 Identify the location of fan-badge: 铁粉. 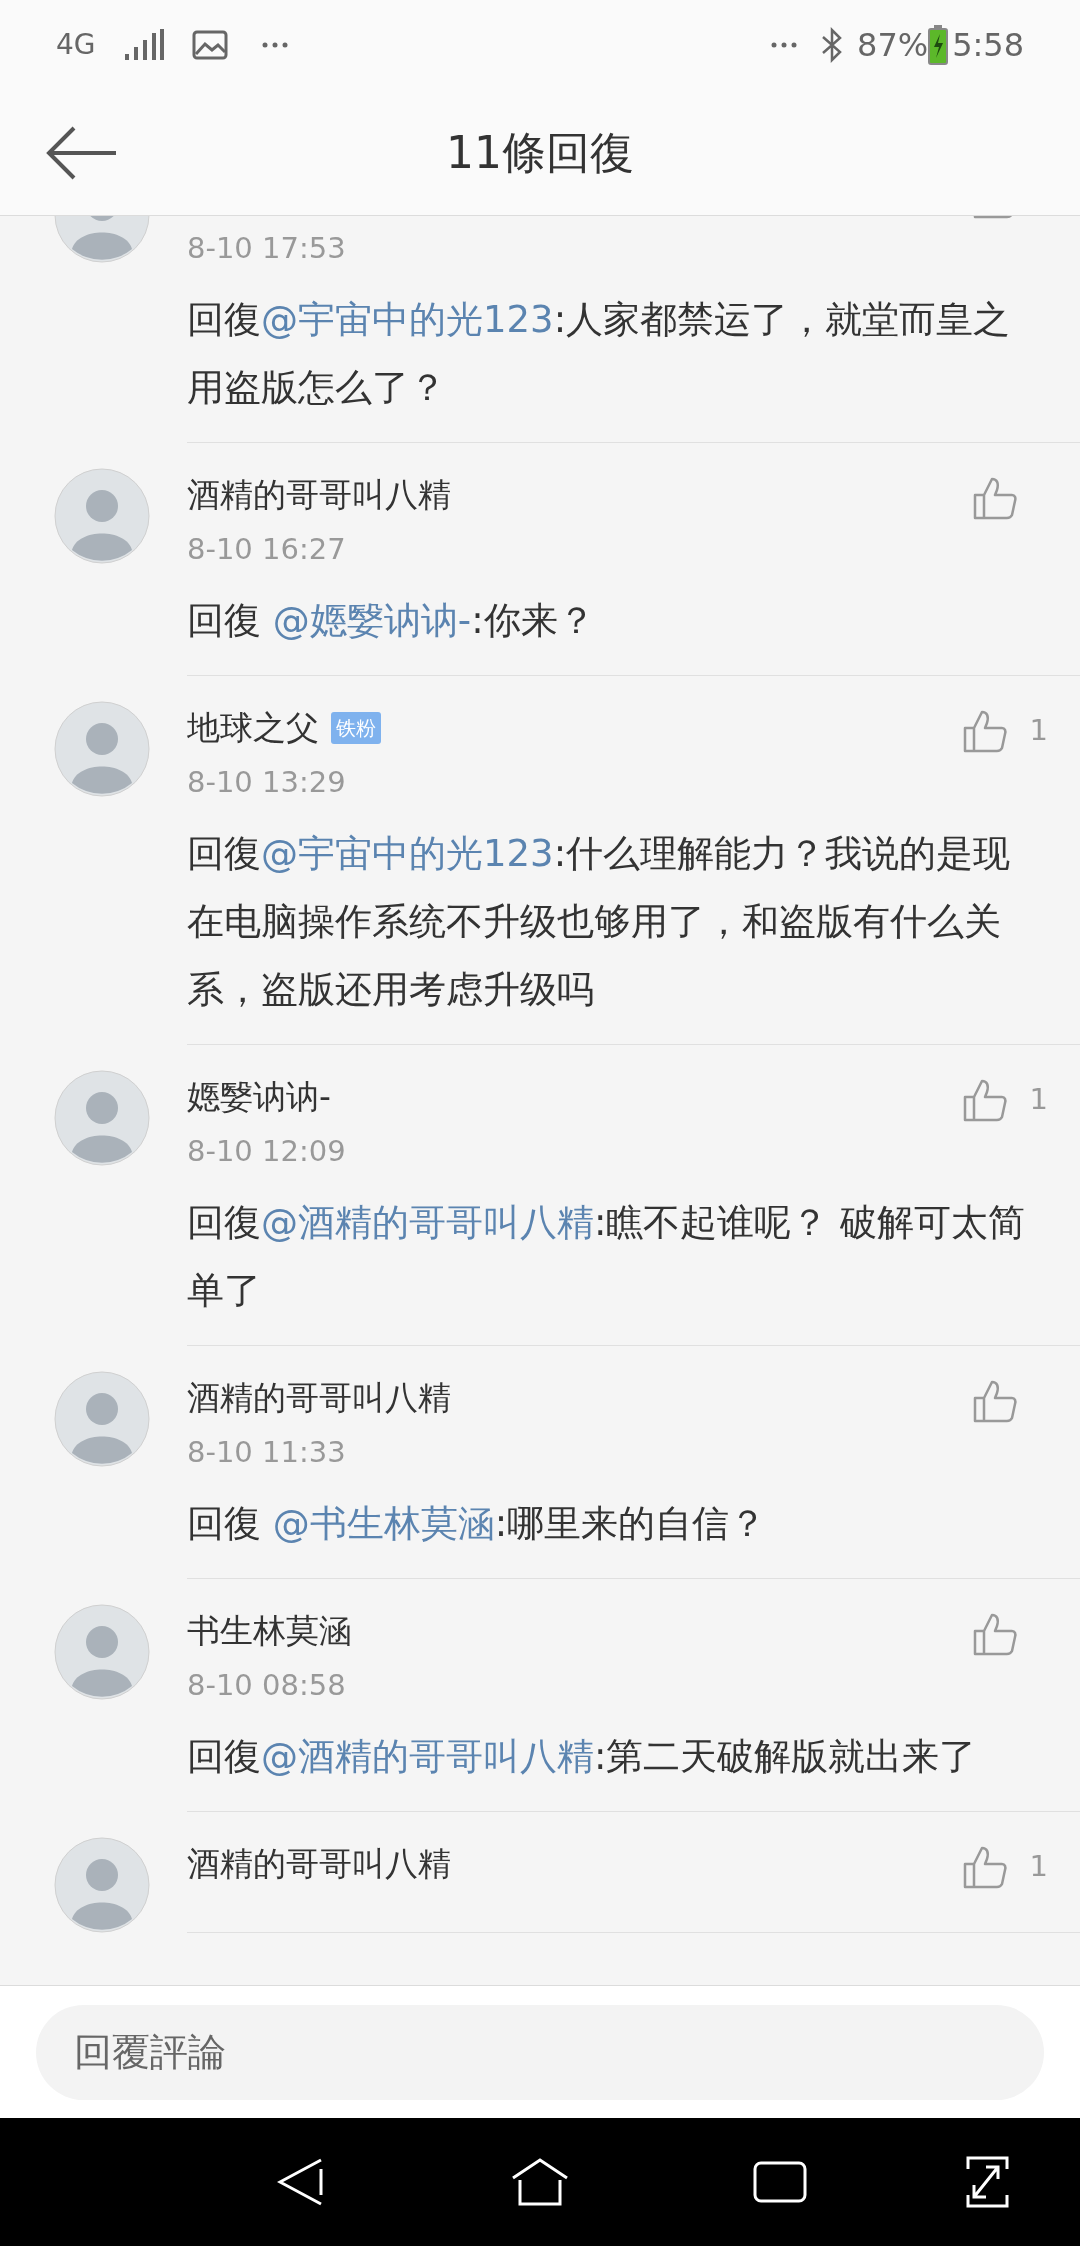
(356, 728).